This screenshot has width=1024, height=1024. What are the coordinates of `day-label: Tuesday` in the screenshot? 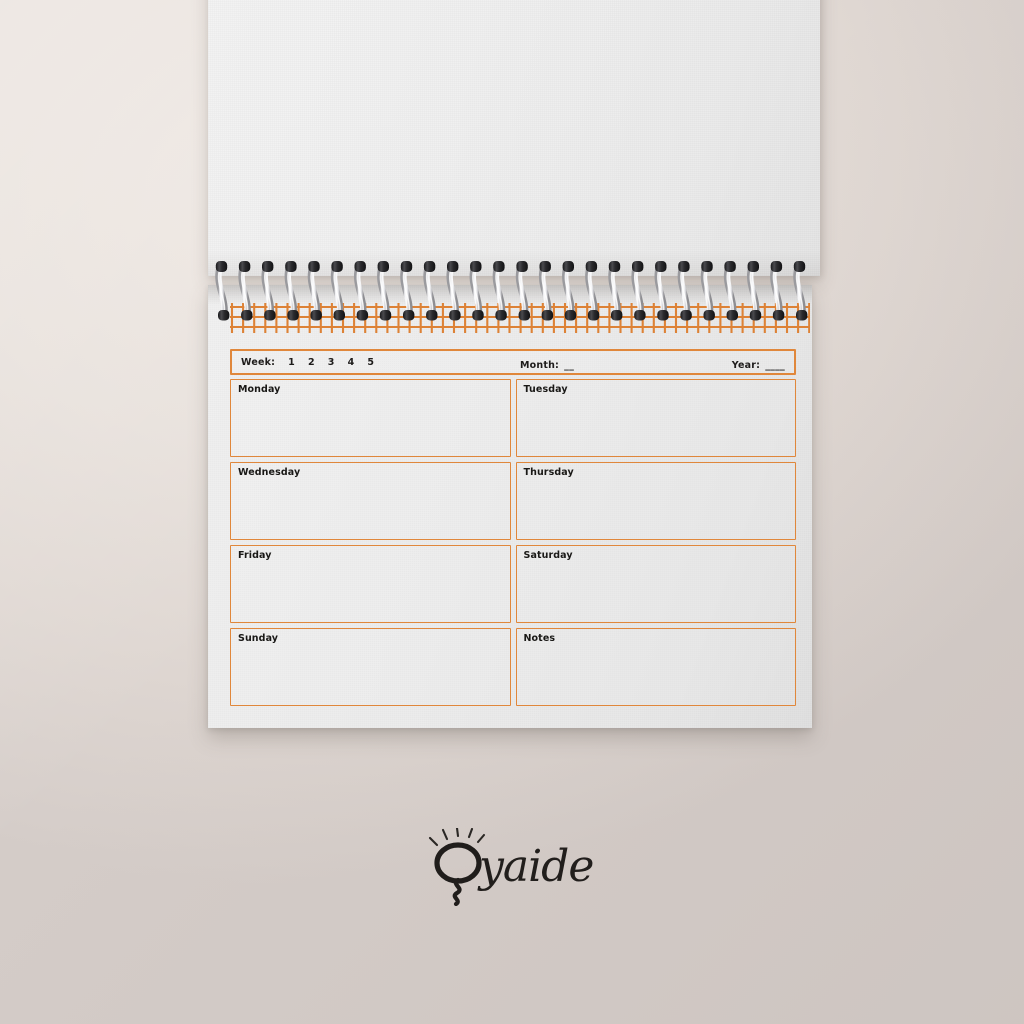 It's located at (545, 389).